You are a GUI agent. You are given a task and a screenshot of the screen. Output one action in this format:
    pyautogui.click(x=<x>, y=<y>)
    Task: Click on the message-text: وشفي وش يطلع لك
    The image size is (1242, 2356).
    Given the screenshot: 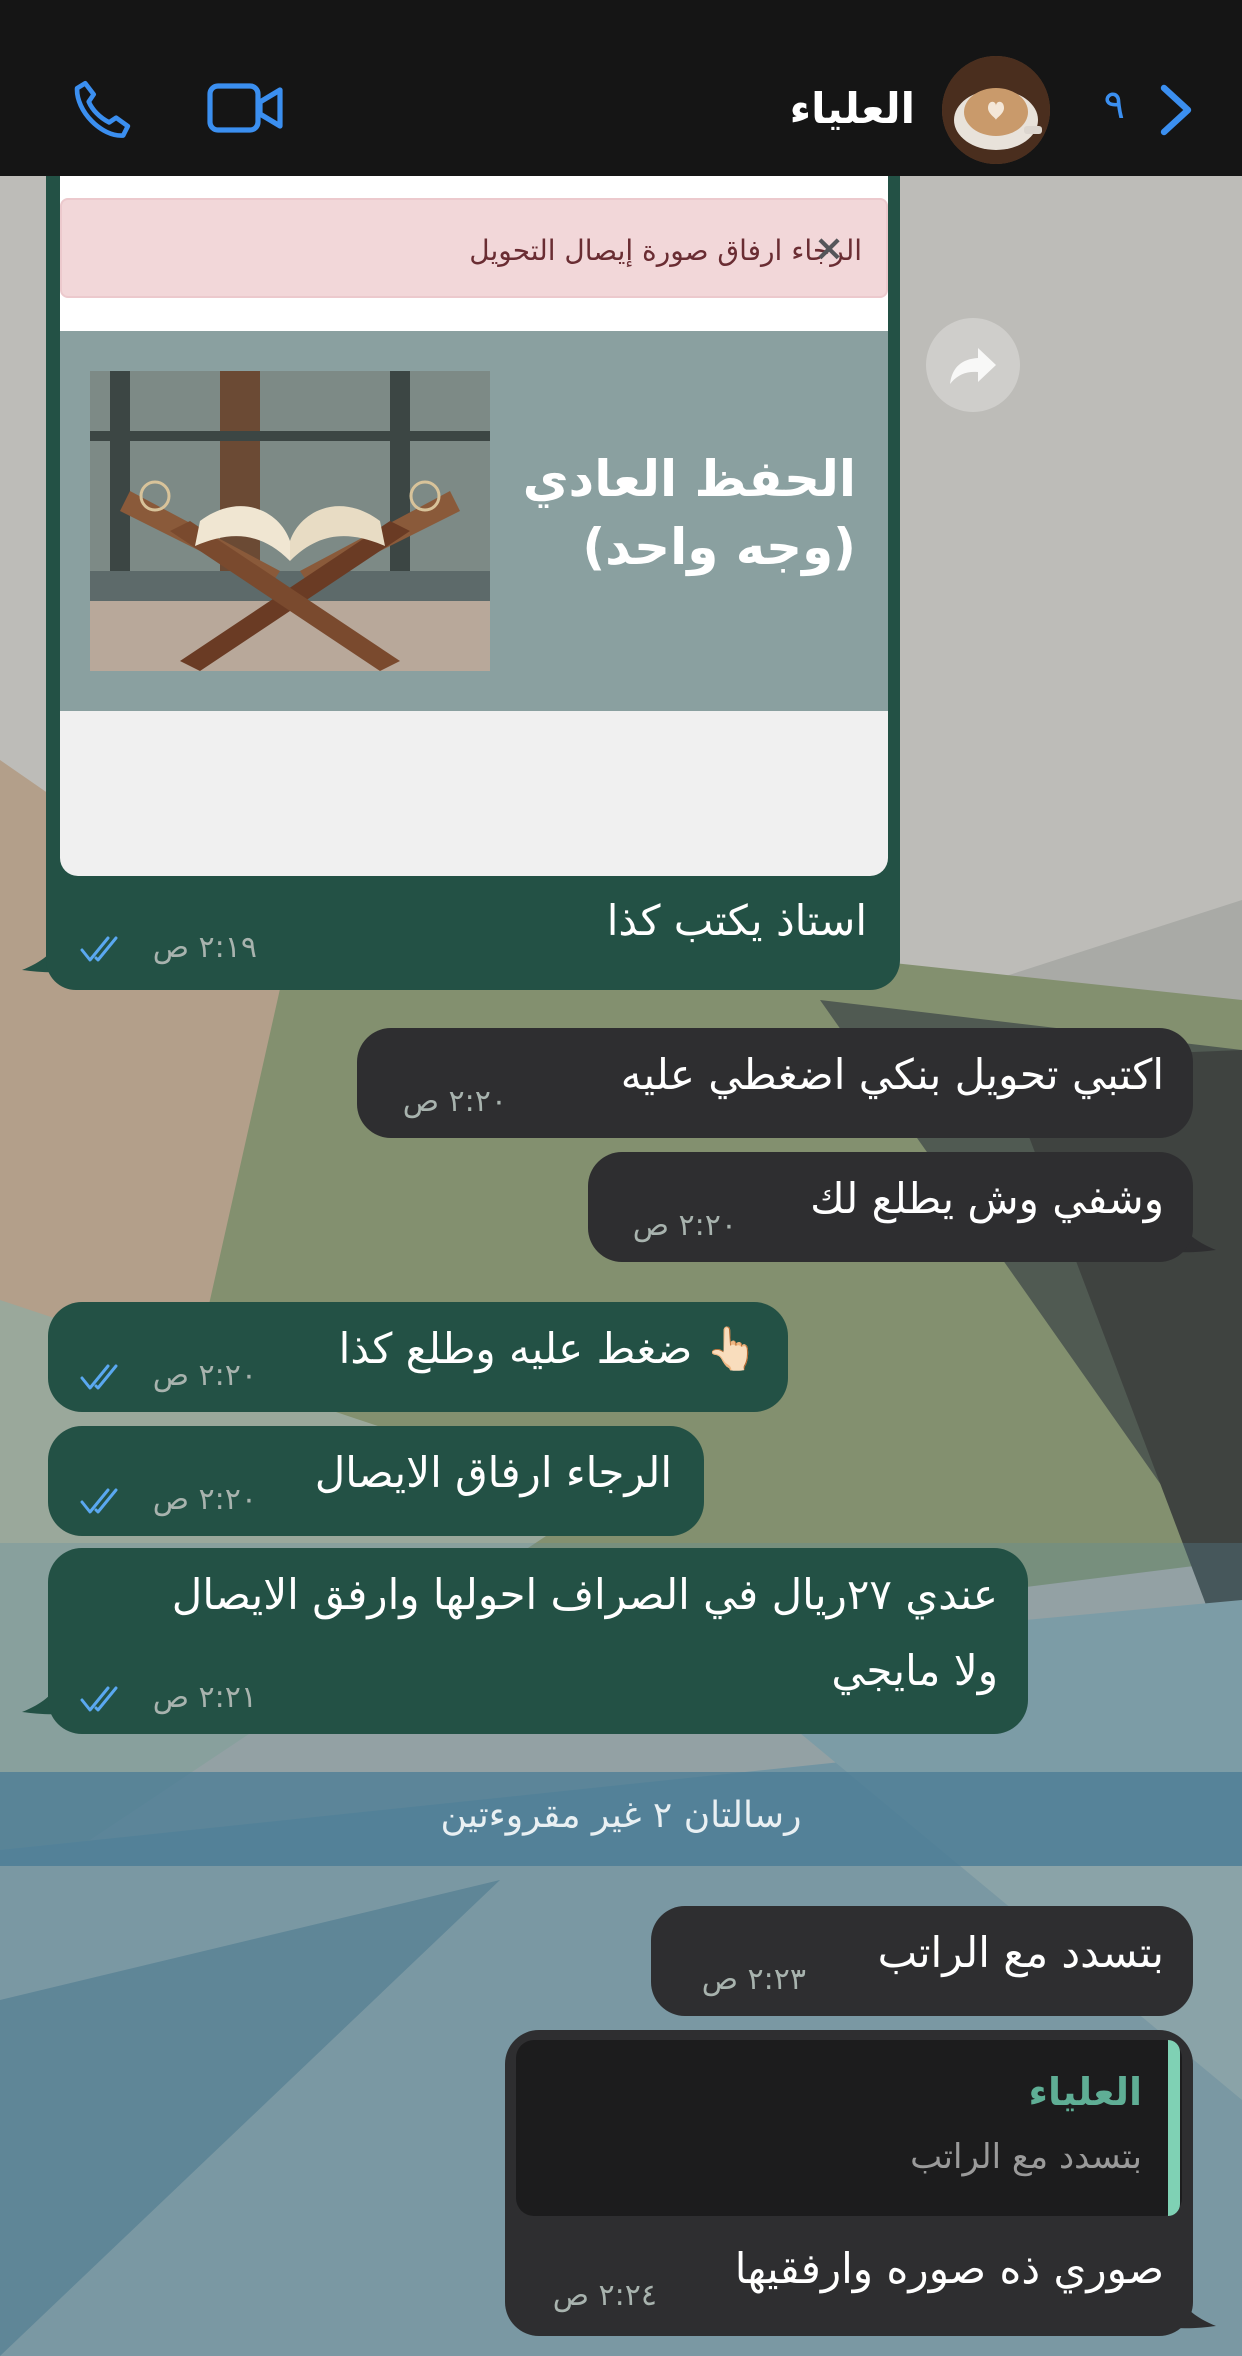 What is the action you would take?
    pyautogui.click(x=987, y=1198)
    